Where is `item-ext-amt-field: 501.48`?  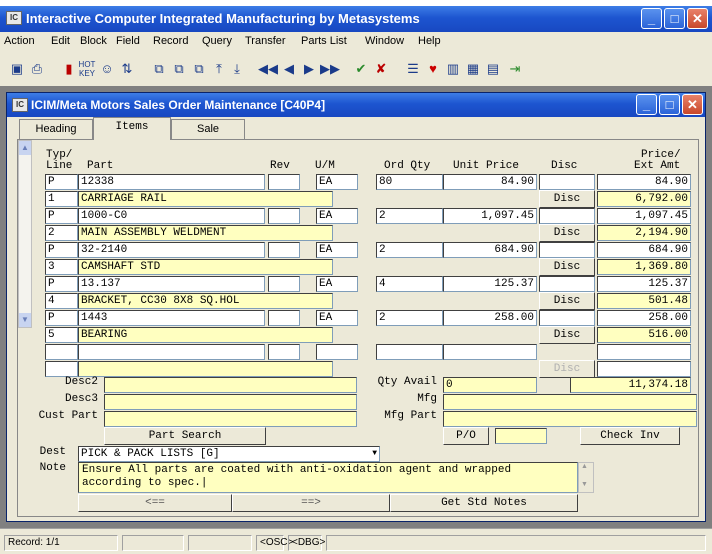
item-ext-amt-field: 501.48 is located at coordinates (644, 301).